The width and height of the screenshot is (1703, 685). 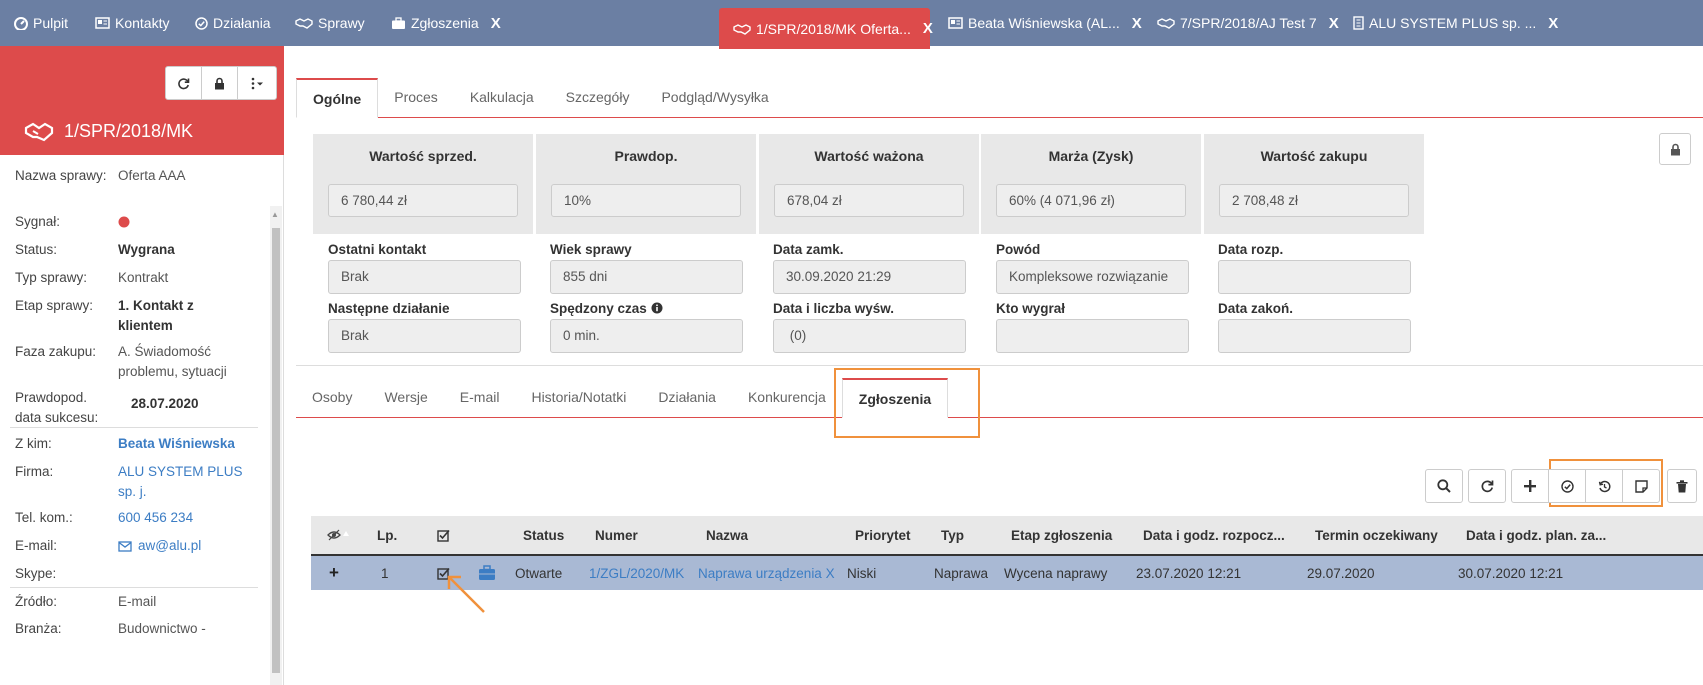 I want to click on column-visibility-toggle, so click(x=338, y=535).